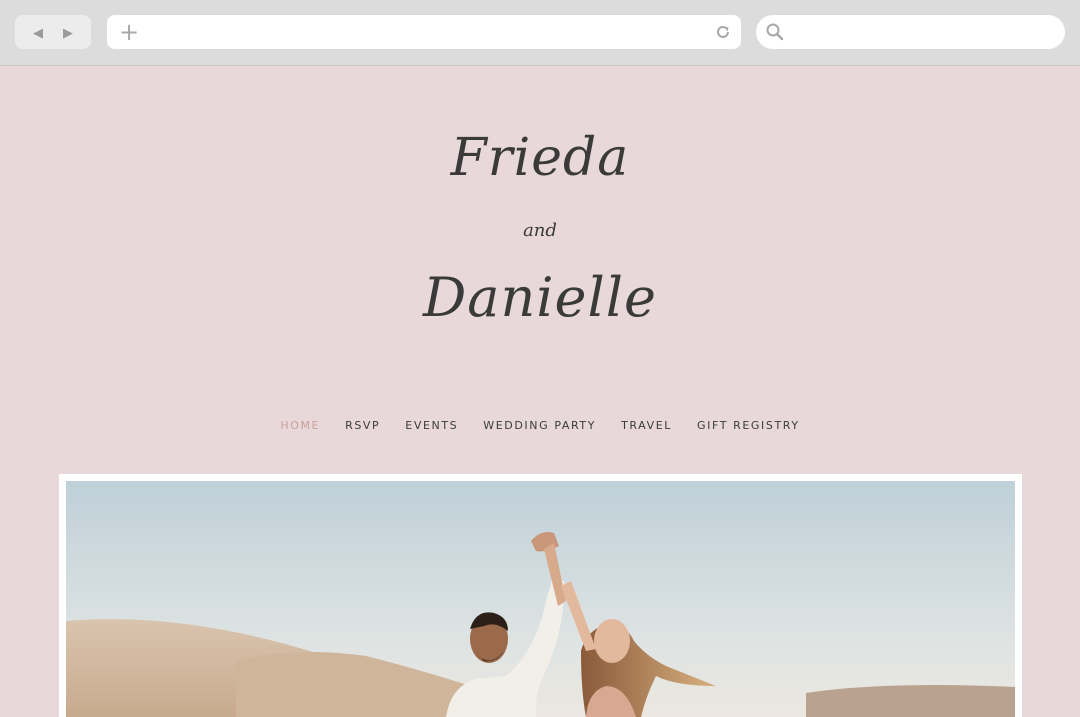 The width and height of the screenshot is (1080, 717). What do you see at coordinates (424, 32) in the screenshot?
I see `address-bar: +` at bounding box center [424, 32].